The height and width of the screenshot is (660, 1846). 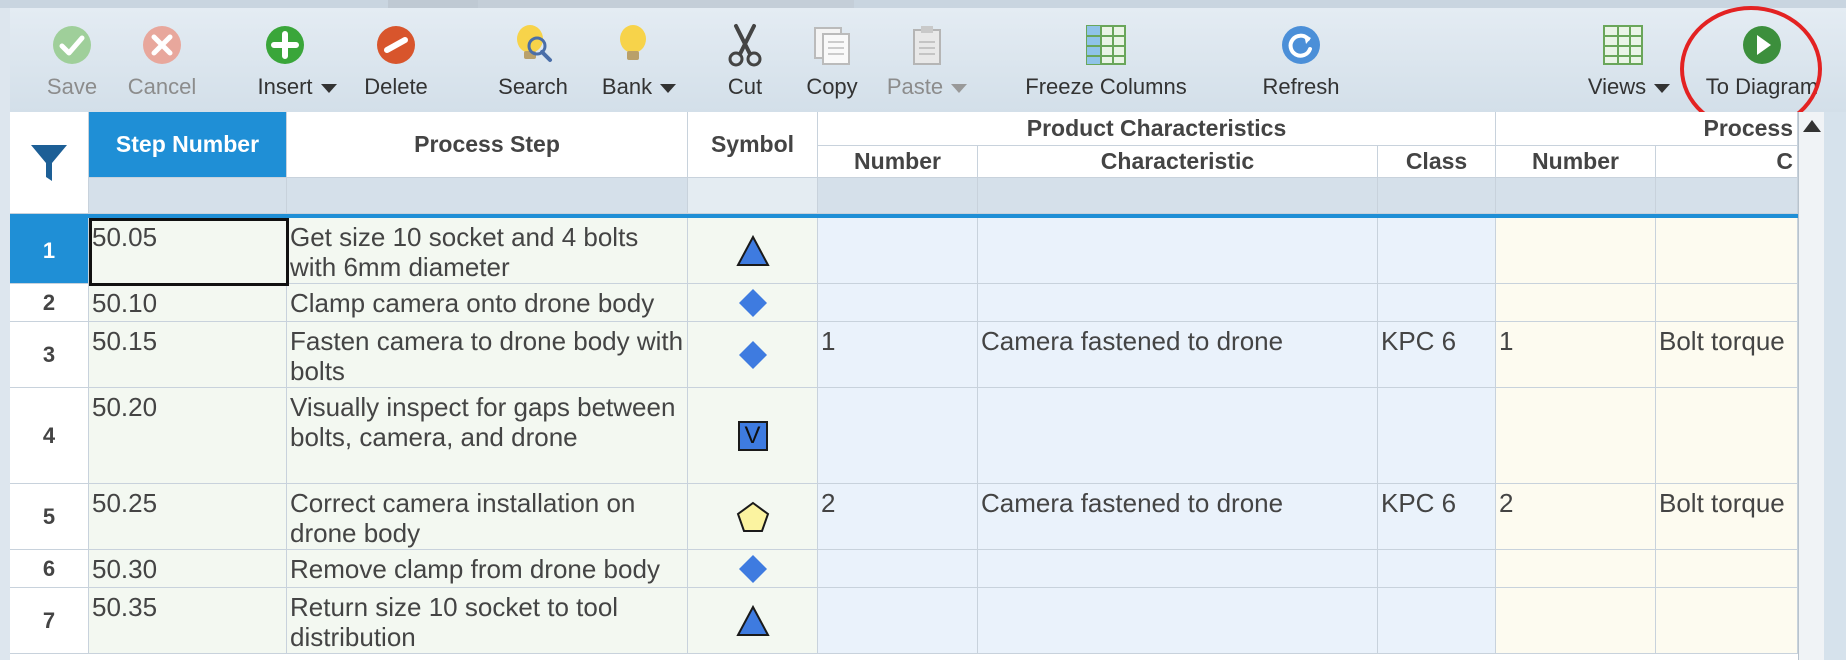 What do you see at coordinates (666, 4) in the screenshot?
I see `top-tab-segment` at bounding box center [666, 4].